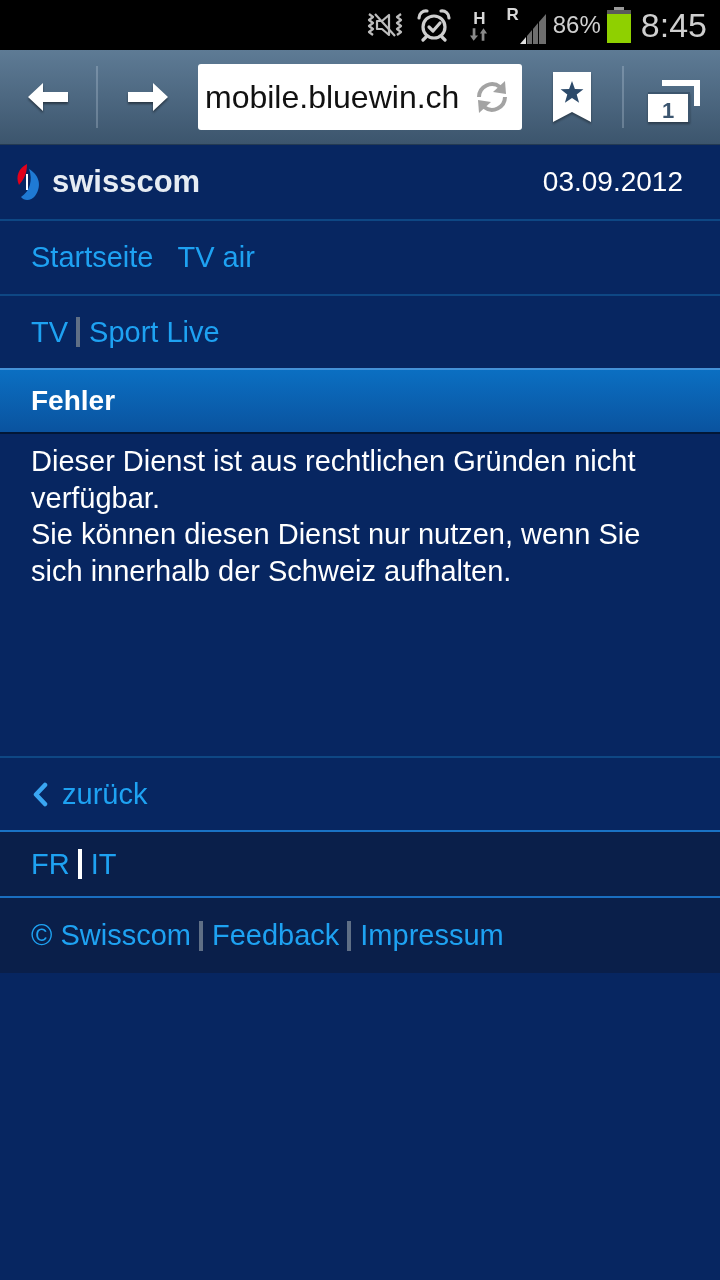 The height and width of the screenshot is (1280, 720). Describe the element at coordinates (612, 182) in the screenshot. I see `date-text: 03.09.2012` at that location.